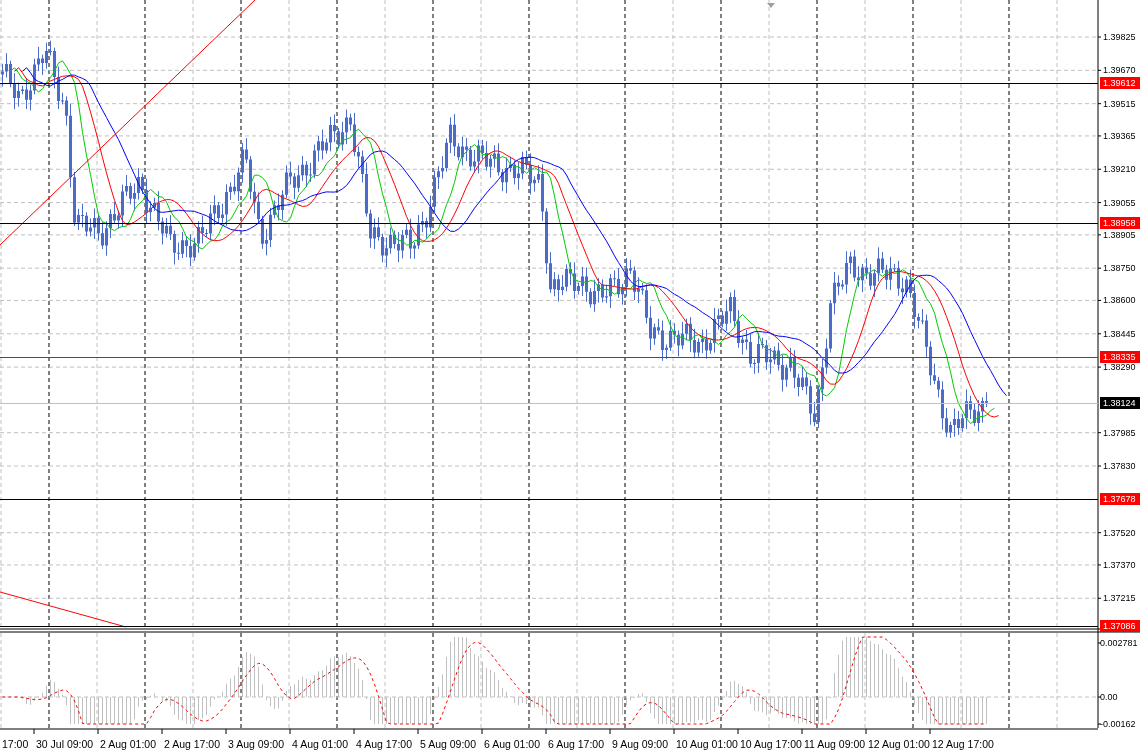 This screenshot has width=1140, height=756. Describe the element at coordinates (128, 744) in the screenshot. I see `time-label: 2 Aug 01:00` at that location.